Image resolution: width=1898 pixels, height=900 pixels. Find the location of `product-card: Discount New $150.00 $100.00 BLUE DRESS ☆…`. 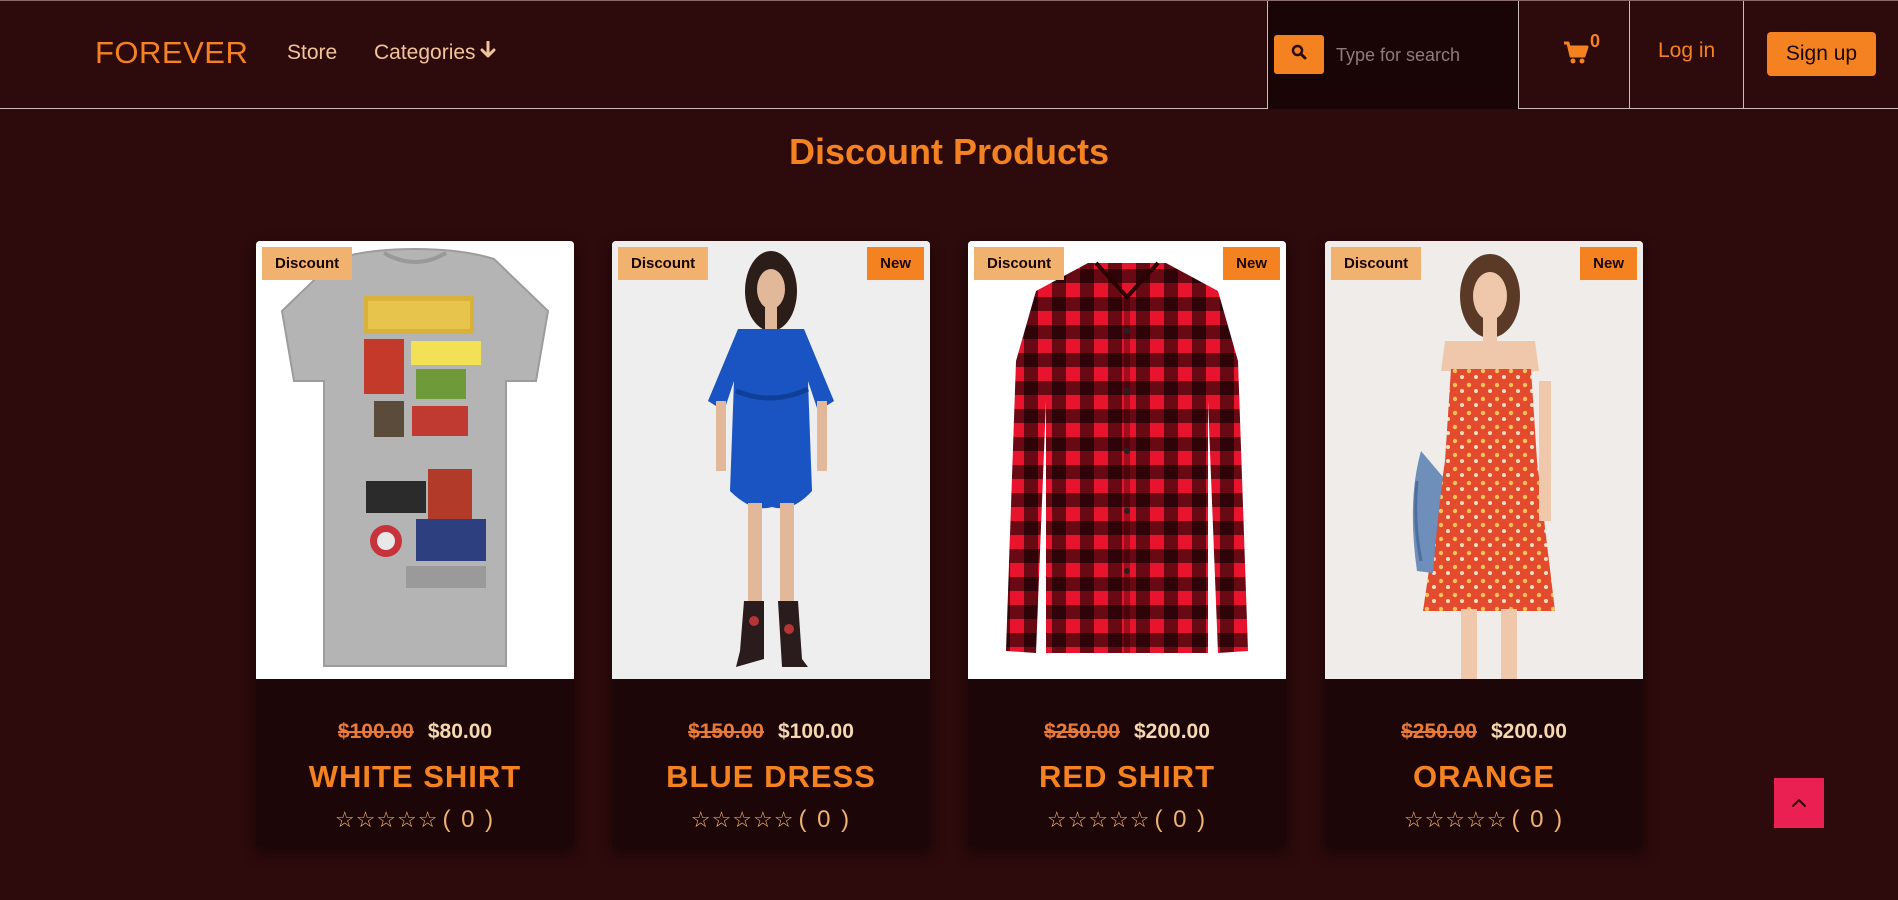

product-card: Discount New $150.00 $100.00 BLUE DRESS ☆… is located at coordinates (771, 544).